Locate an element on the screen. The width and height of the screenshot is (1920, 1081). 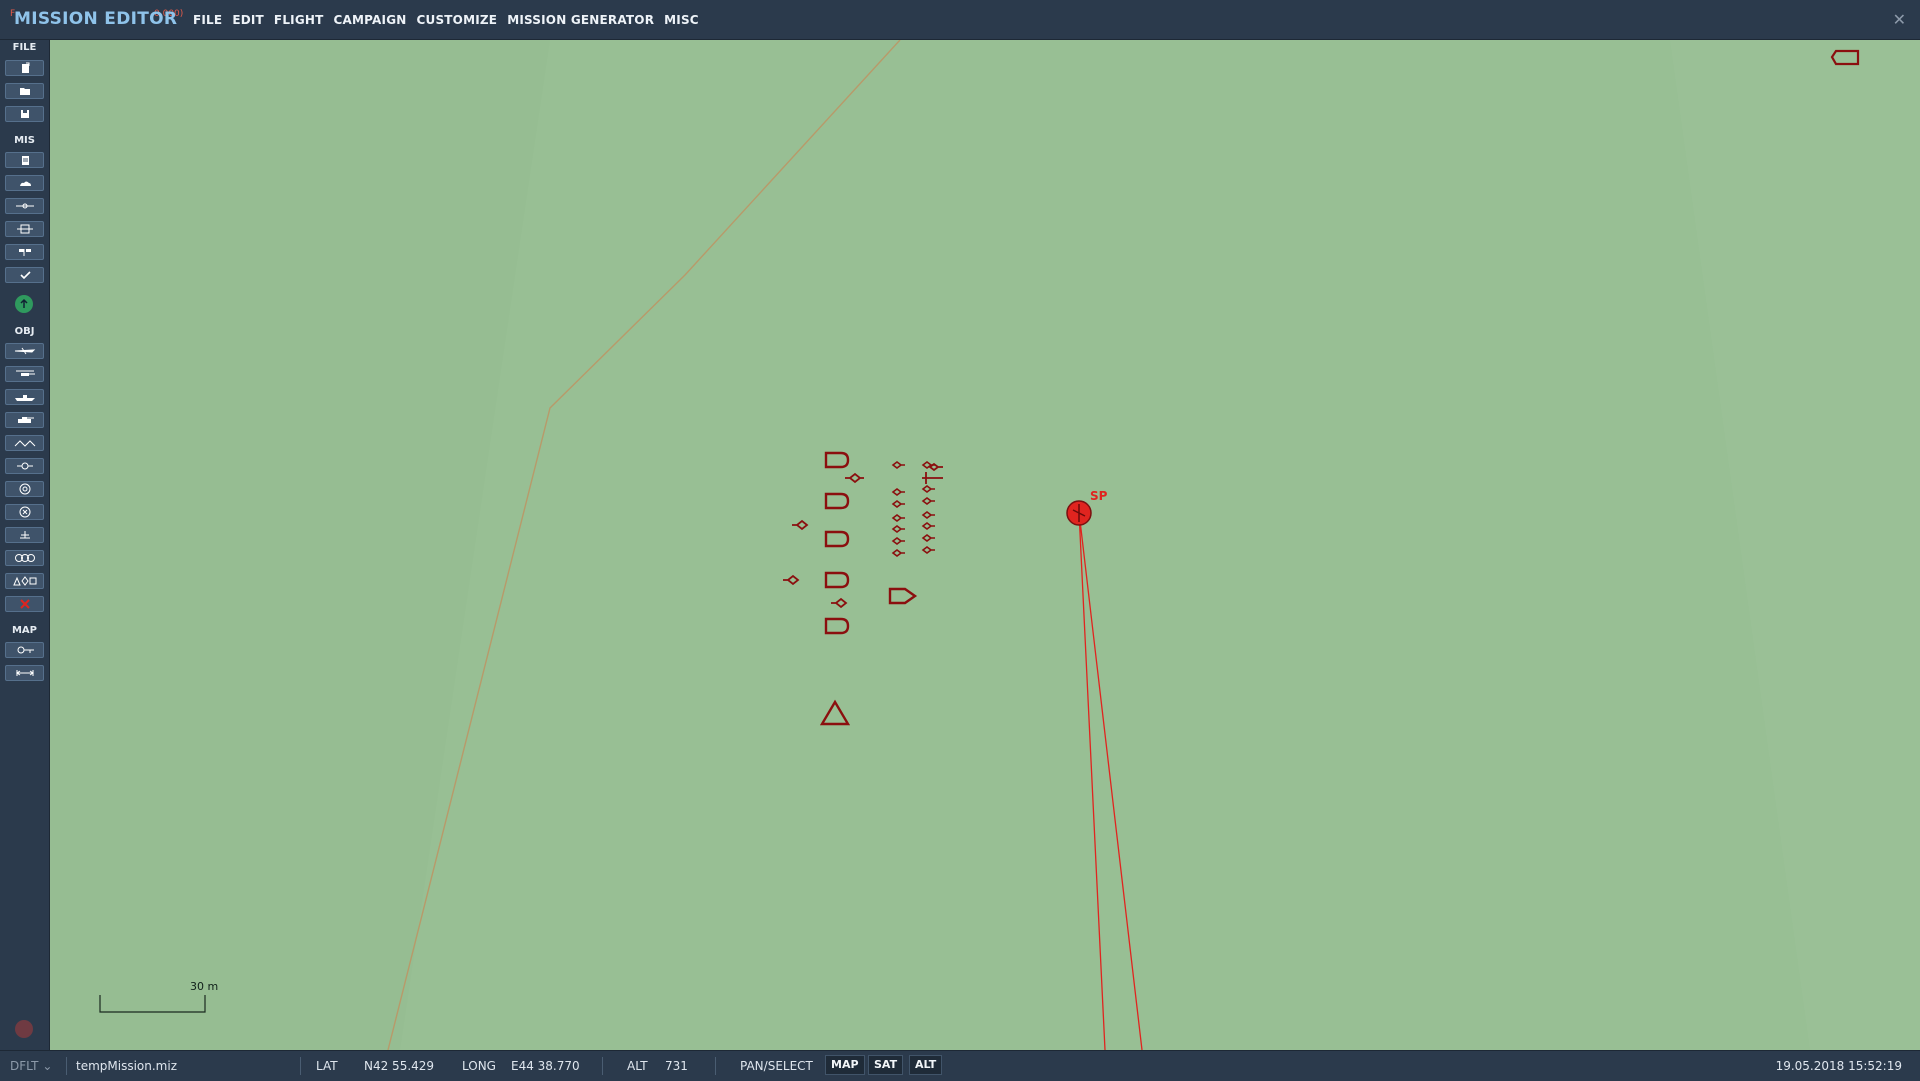
sam-unit-icon is located at coordinates (835, 712).